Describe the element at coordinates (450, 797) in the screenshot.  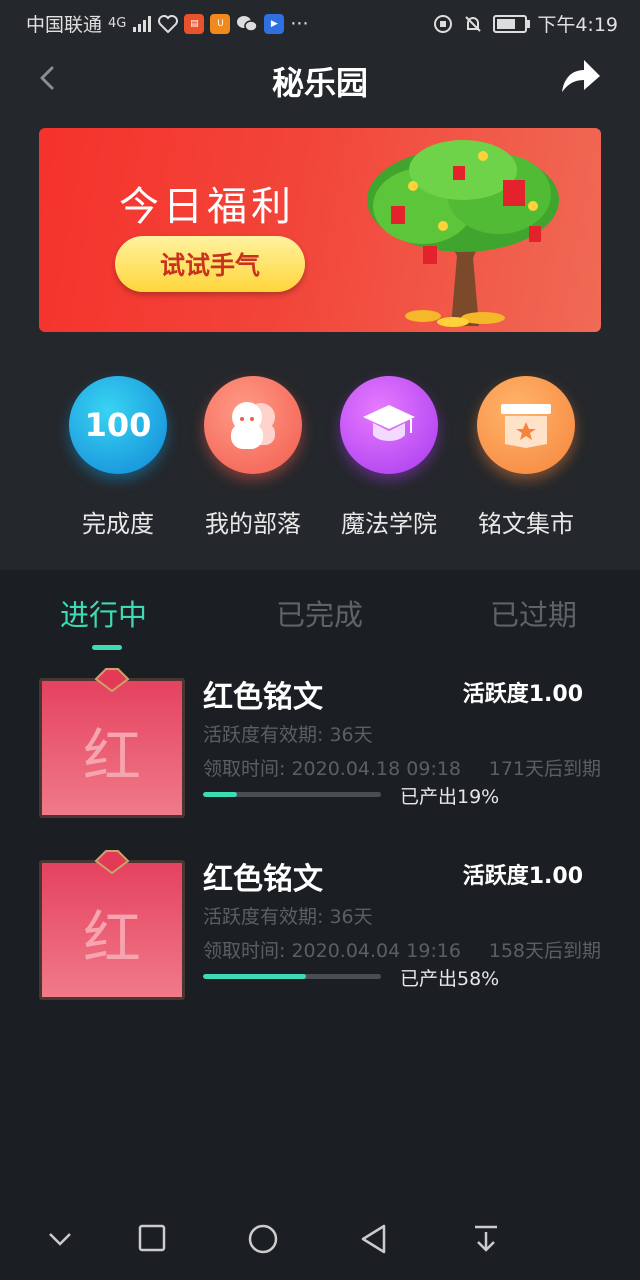
I see `produced-text: 已产出19%` at that location.